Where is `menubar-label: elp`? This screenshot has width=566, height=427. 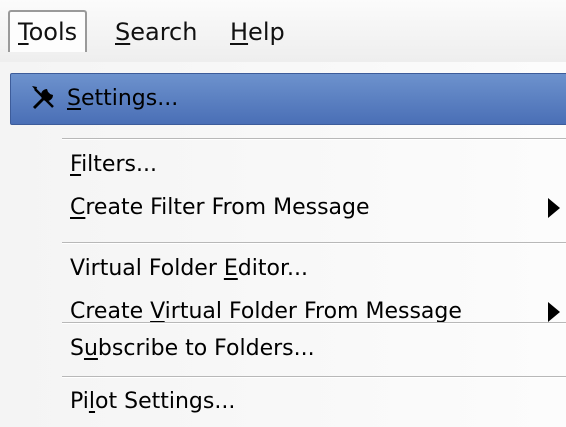
menubar-label: elp is located at coordinates (266, 32).